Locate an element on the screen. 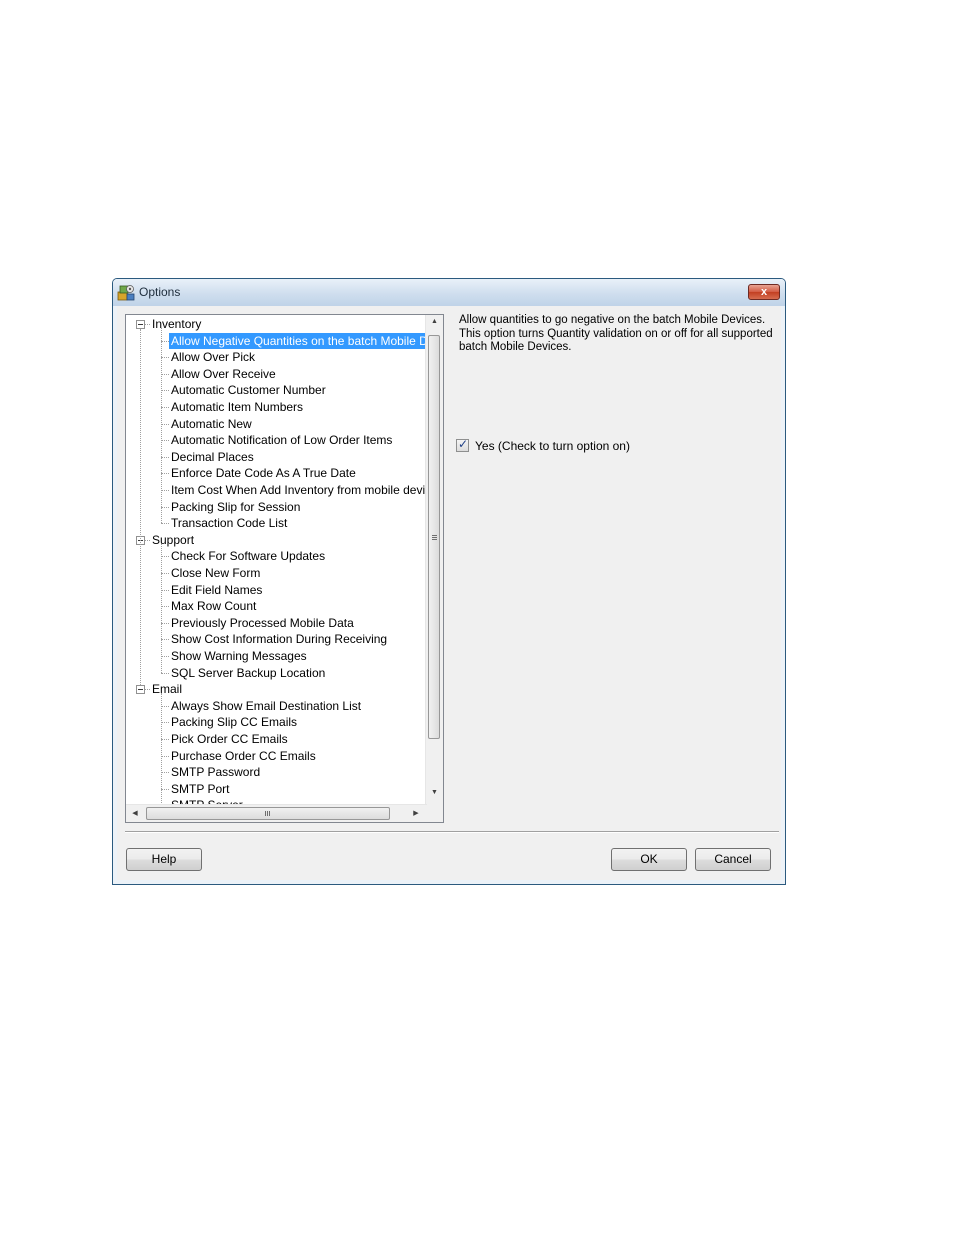  title-bar: Options x is located at coordinates (449, 292).